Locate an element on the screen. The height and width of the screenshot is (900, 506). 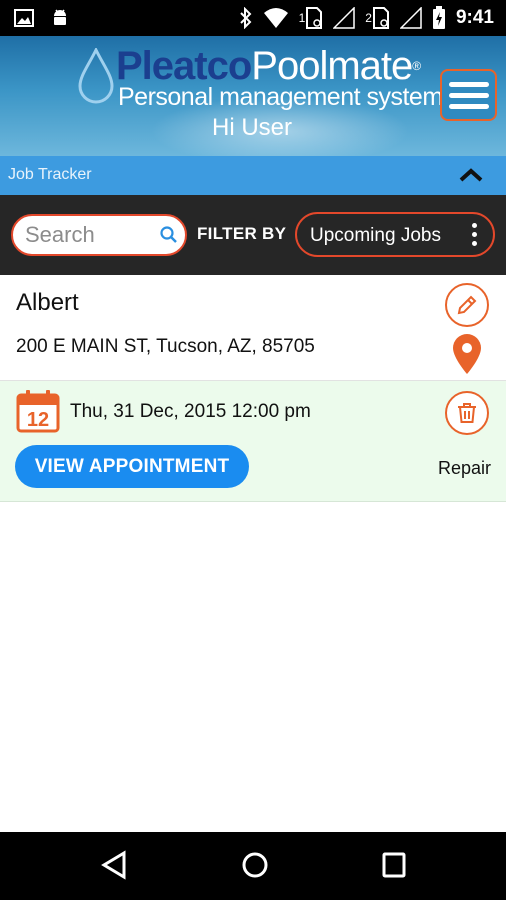
registered-mark: ® is located at coordinates (416, 66).